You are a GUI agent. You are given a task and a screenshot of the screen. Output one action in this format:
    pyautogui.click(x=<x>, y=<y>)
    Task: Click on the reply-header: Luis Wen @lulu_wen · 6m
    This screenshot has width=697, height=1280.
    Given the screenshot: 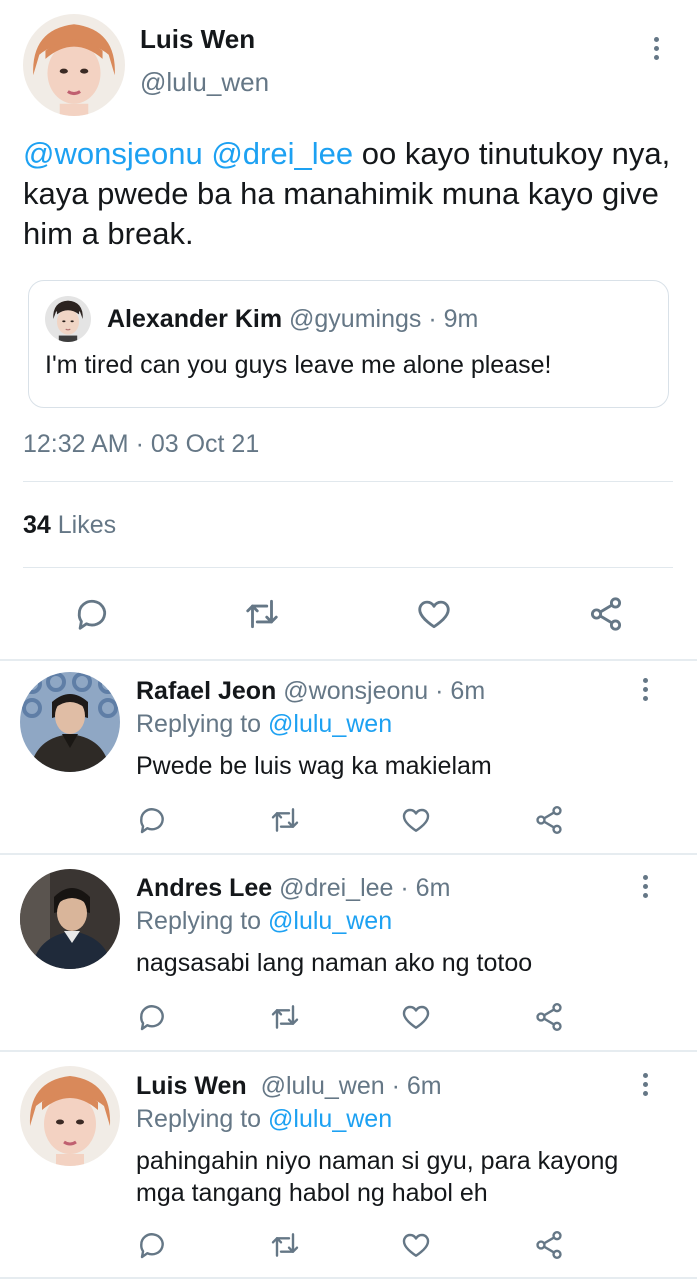 What is the action you would take?
    pyautogui.click(x=289, y=1086)
    